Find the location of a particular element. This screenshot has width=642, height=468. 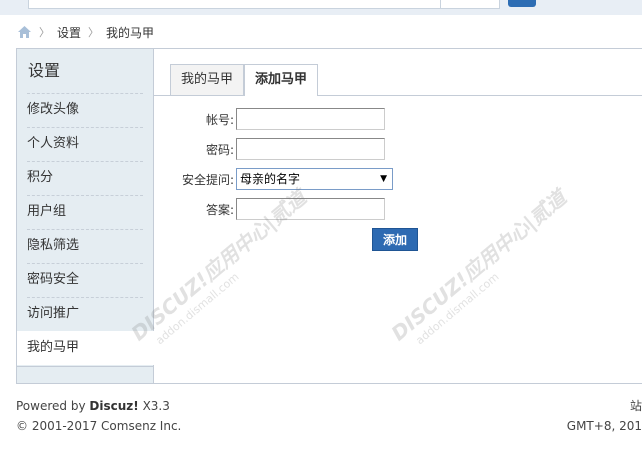

password-field is located at coordinates (310, 149).